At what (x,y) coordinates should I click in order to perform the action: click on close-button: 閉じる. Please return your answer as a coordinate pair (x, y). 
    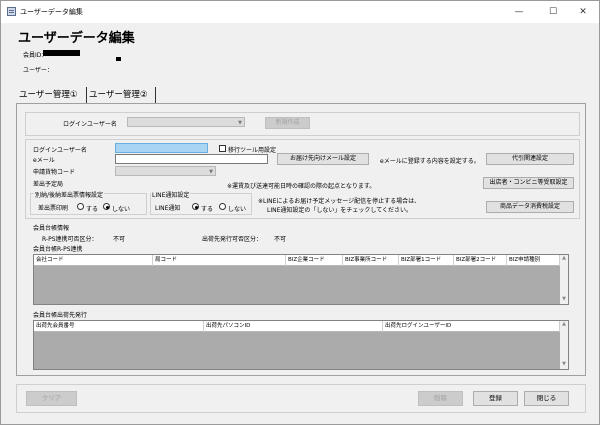
    Looking at the image, I should click on (546, 398).